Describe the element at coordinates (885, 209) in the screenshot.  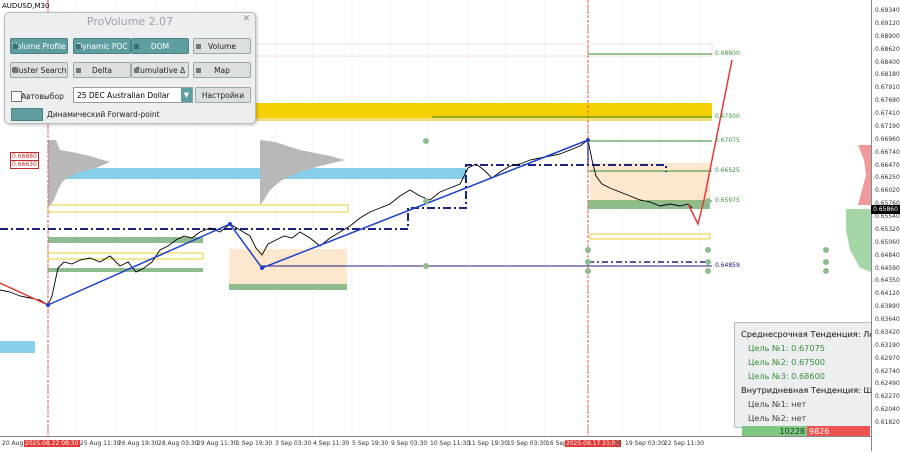
I see `current-price-label: 0.65860` at that location.